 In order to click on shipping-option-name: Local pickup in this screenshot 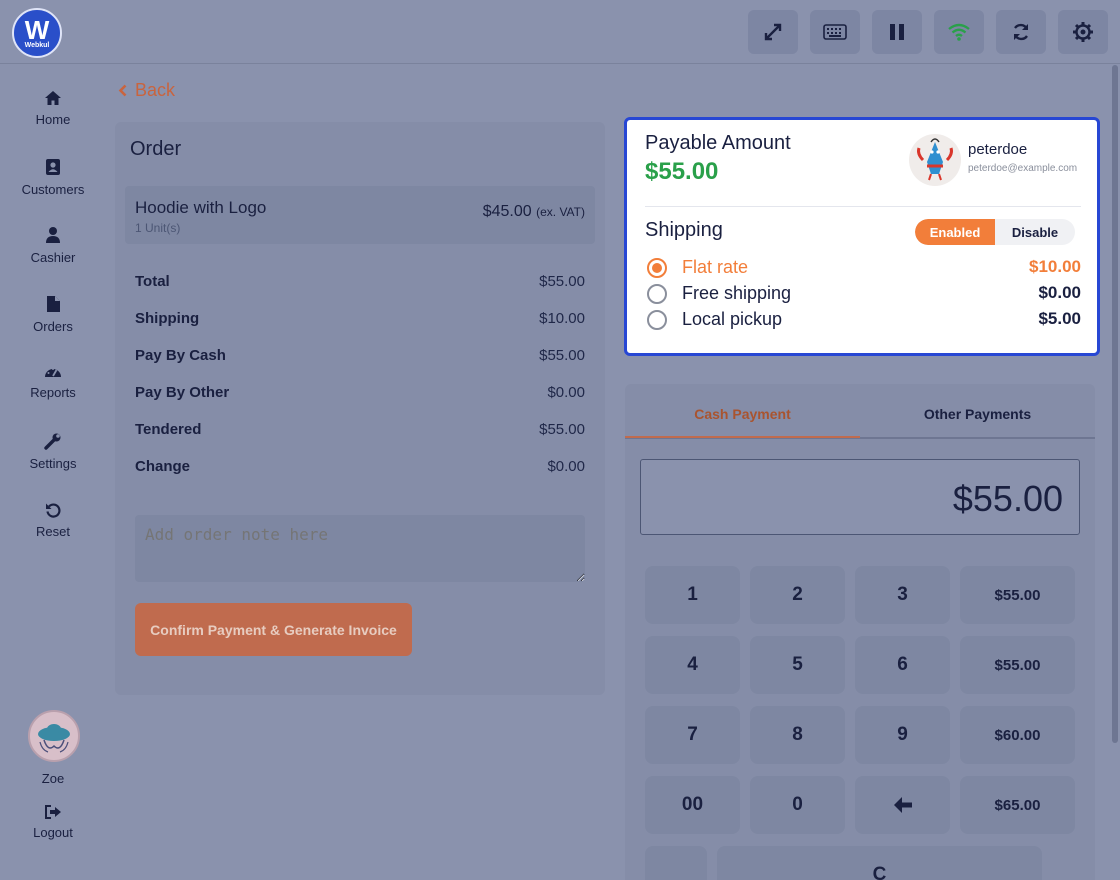, I will do `click(732, 319)`.